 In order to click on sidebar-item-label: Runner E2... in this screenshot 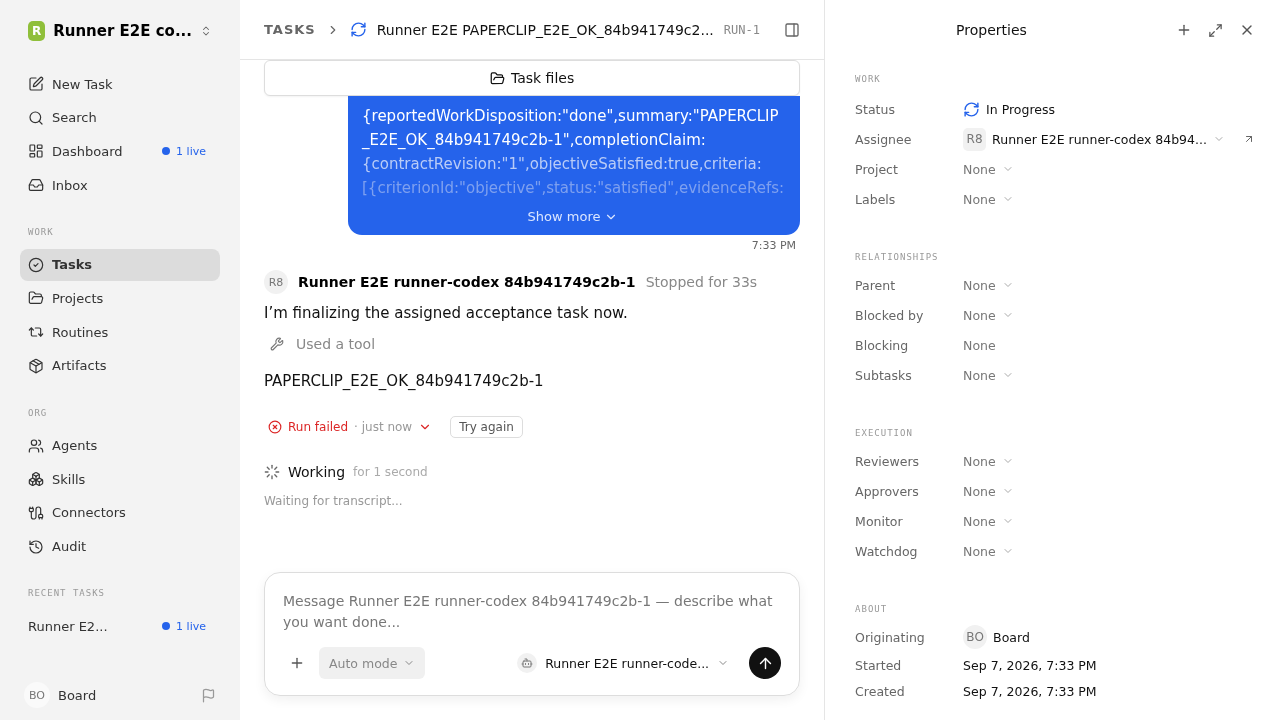, I will do `click(68, 626)`.